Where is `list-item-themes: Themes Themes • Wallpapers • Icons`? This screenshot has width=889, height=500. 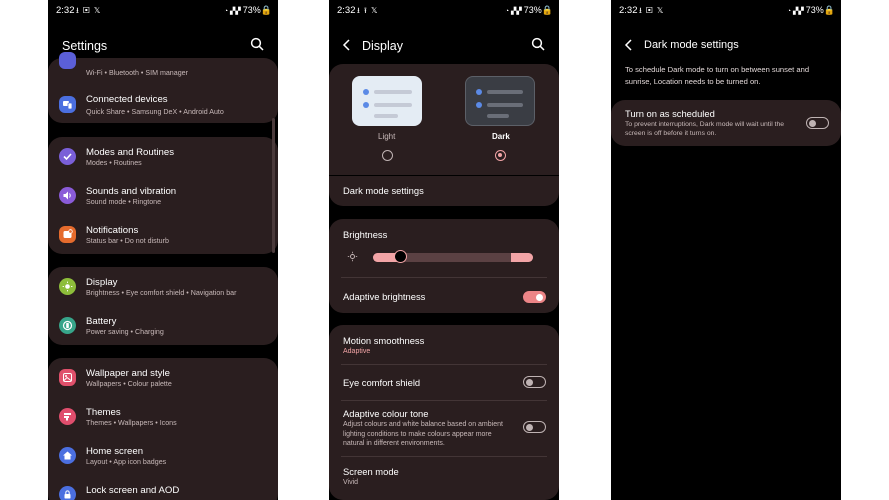
list-item-themes: Themes Themes • Wallpapers • Icons is located at coordinates (163, 416).